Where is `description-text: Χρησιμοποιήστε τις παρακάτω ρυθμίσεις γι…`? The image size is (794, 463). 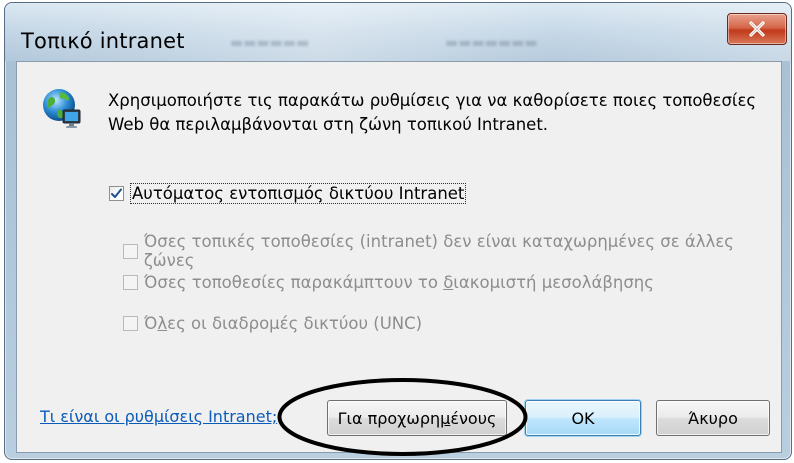 description-text: Χρησιμοποιήστε τις παρακάτω ρυθμίσεις γι… is located at coordinates (432, 112).